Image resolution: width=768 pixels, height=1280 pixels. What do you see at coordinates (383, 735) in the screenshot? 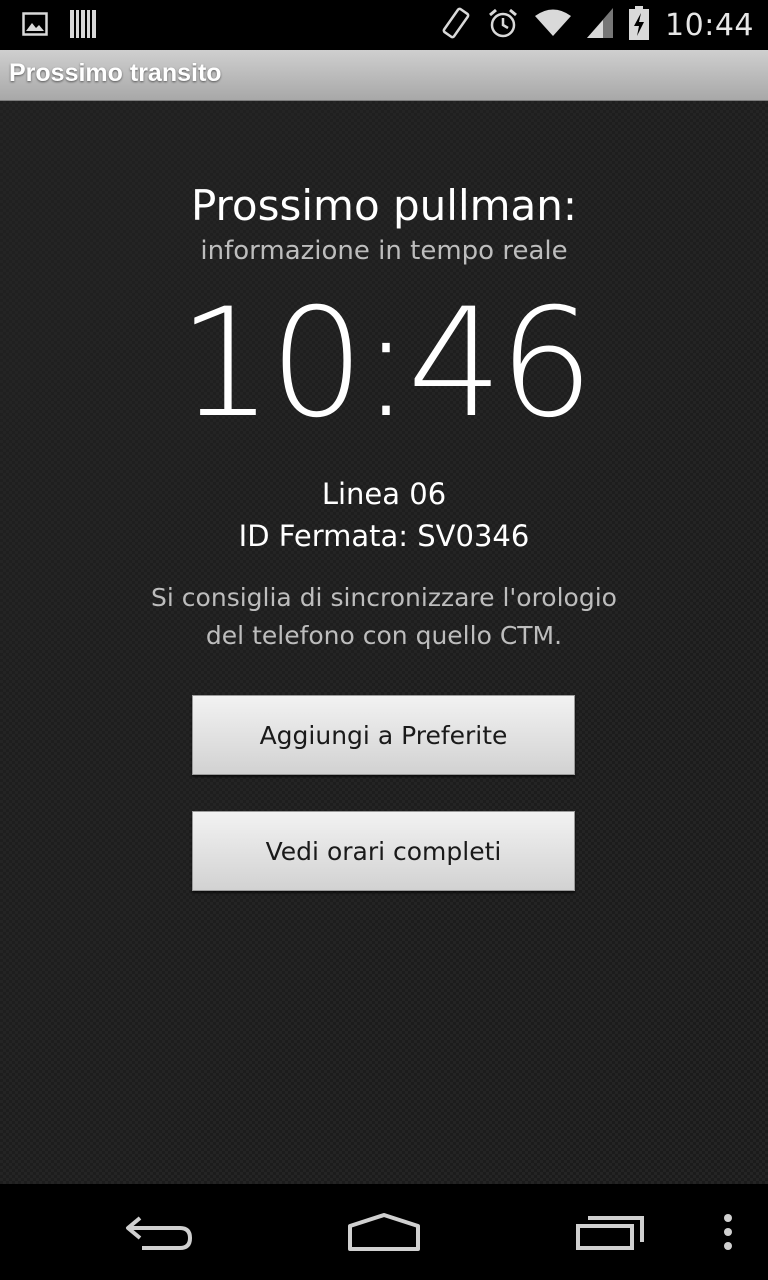
I see `add-to-favorites-button: Aggiungi a Preferite` at bounding box center [383, 735].